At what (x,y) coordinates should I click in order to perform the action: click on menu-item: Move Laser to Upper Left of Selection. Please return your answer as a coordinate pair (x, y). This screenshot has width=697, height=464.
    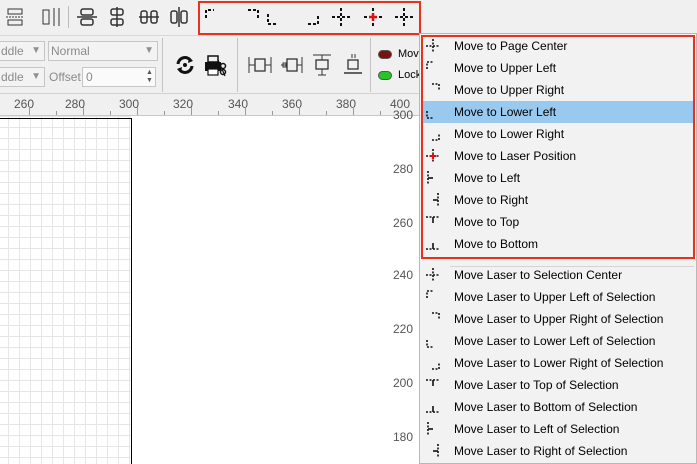
    Looking at the image, I should click on (558, 297).